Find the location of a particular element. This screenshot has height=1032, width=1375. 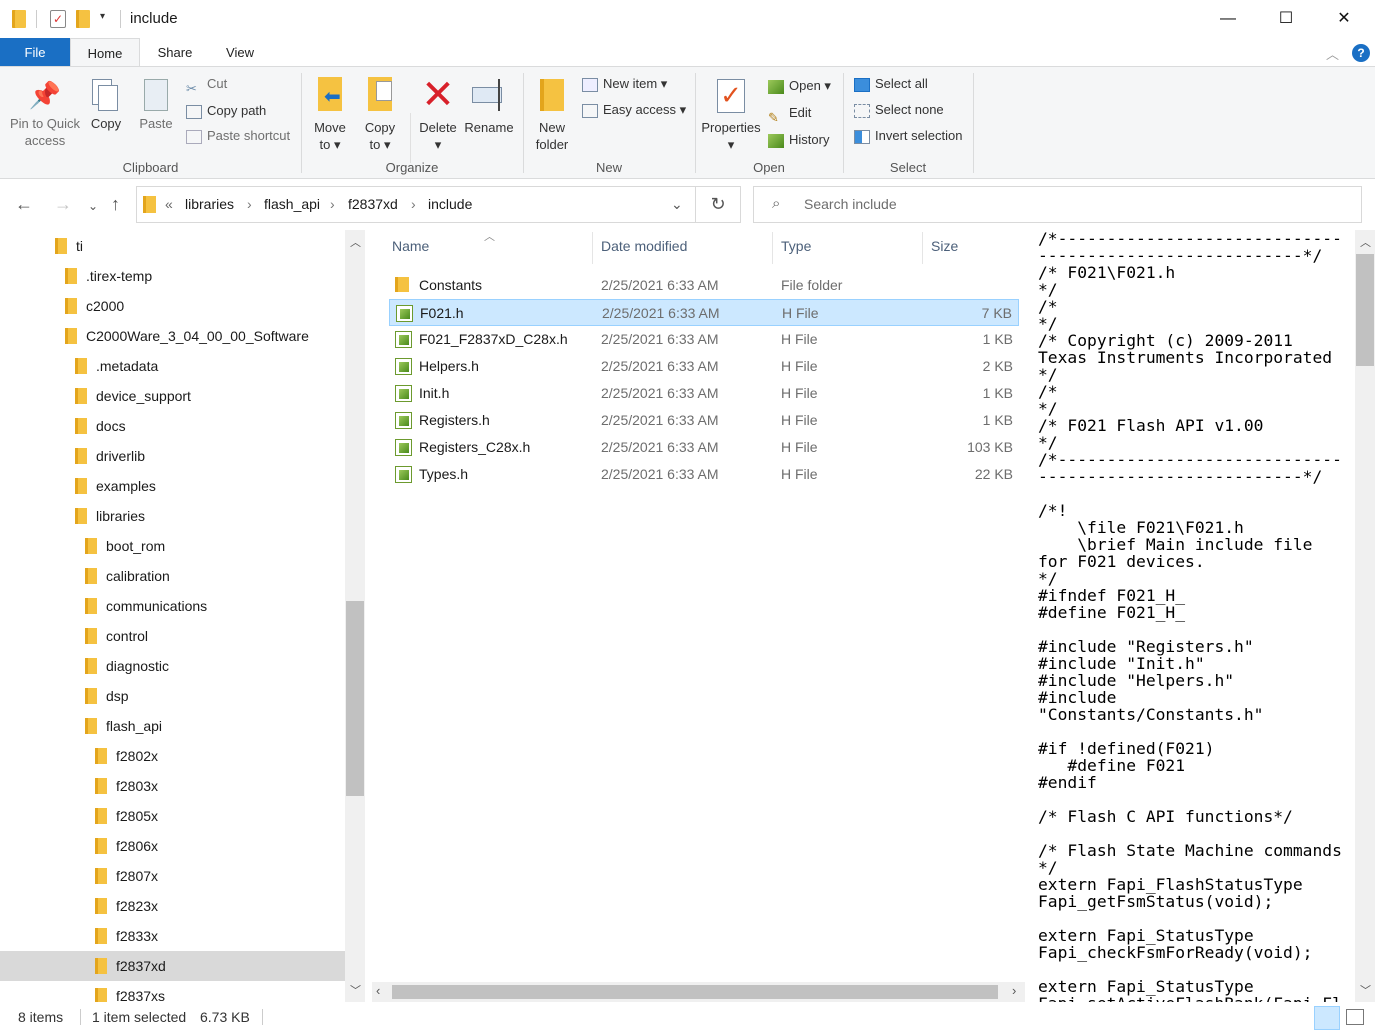

tree-item: f2823x is located at coordinates (172, 906).